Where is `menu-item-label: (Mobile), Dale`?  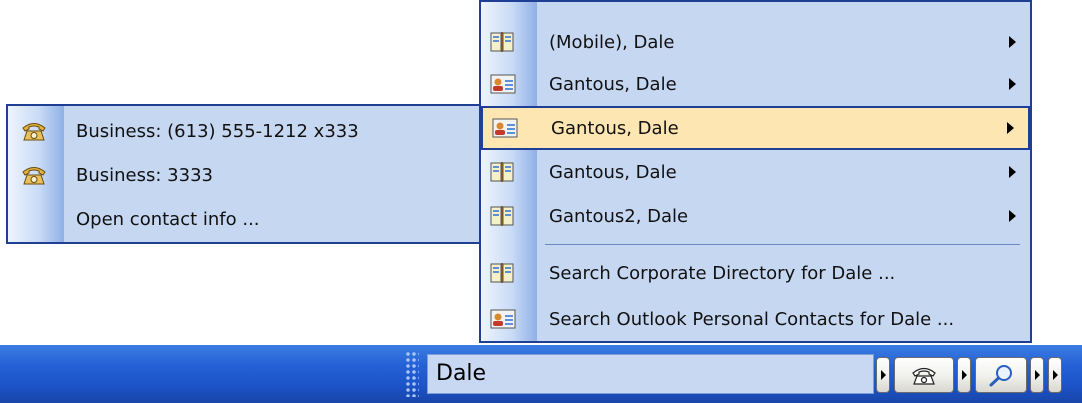 menu-item-label: (Mobile), Dale is located at coordinates (612, 42).